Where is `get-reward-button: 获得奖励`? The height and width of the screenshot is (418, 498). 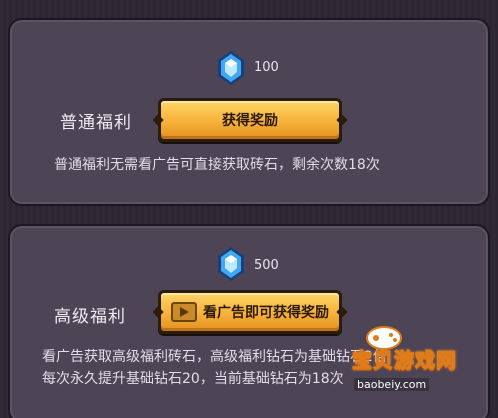 get-reward-button: 获得奖励 is located at coordinates (250, 120).